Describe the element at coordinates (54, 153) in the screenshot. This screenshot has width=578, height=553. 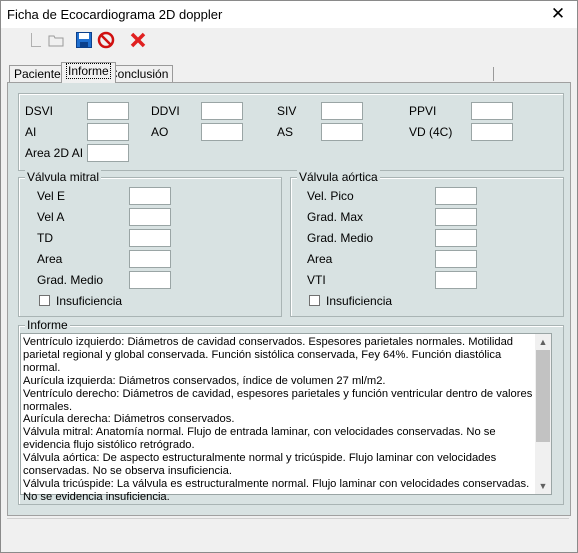
I see `area-ai-label: Area 2D AI` at that location.